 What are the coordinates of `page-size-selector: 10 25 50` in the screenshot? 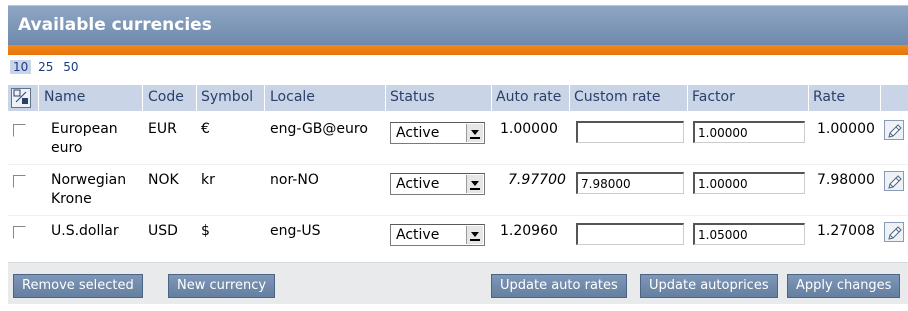 It's located at (46, 67).